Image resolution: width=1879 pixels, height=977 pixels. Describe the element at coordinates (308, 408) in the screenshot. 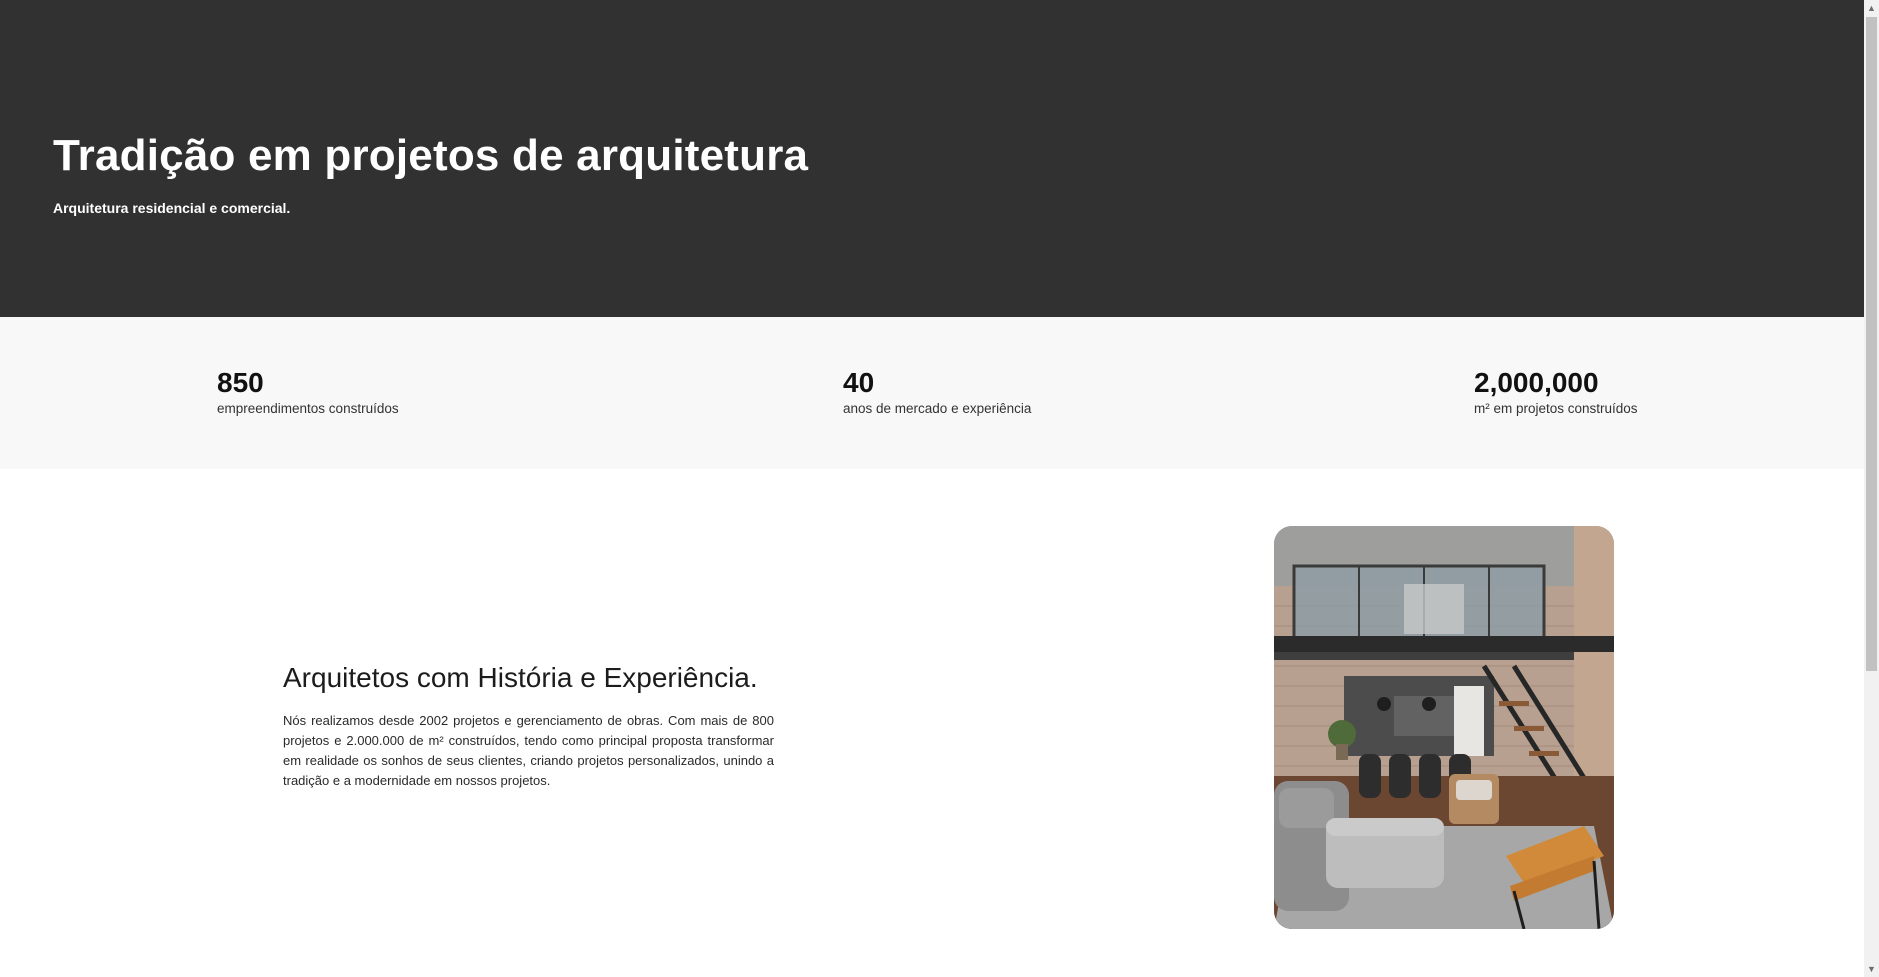

I see `stat-label: empreendimentos construídos` at that location.